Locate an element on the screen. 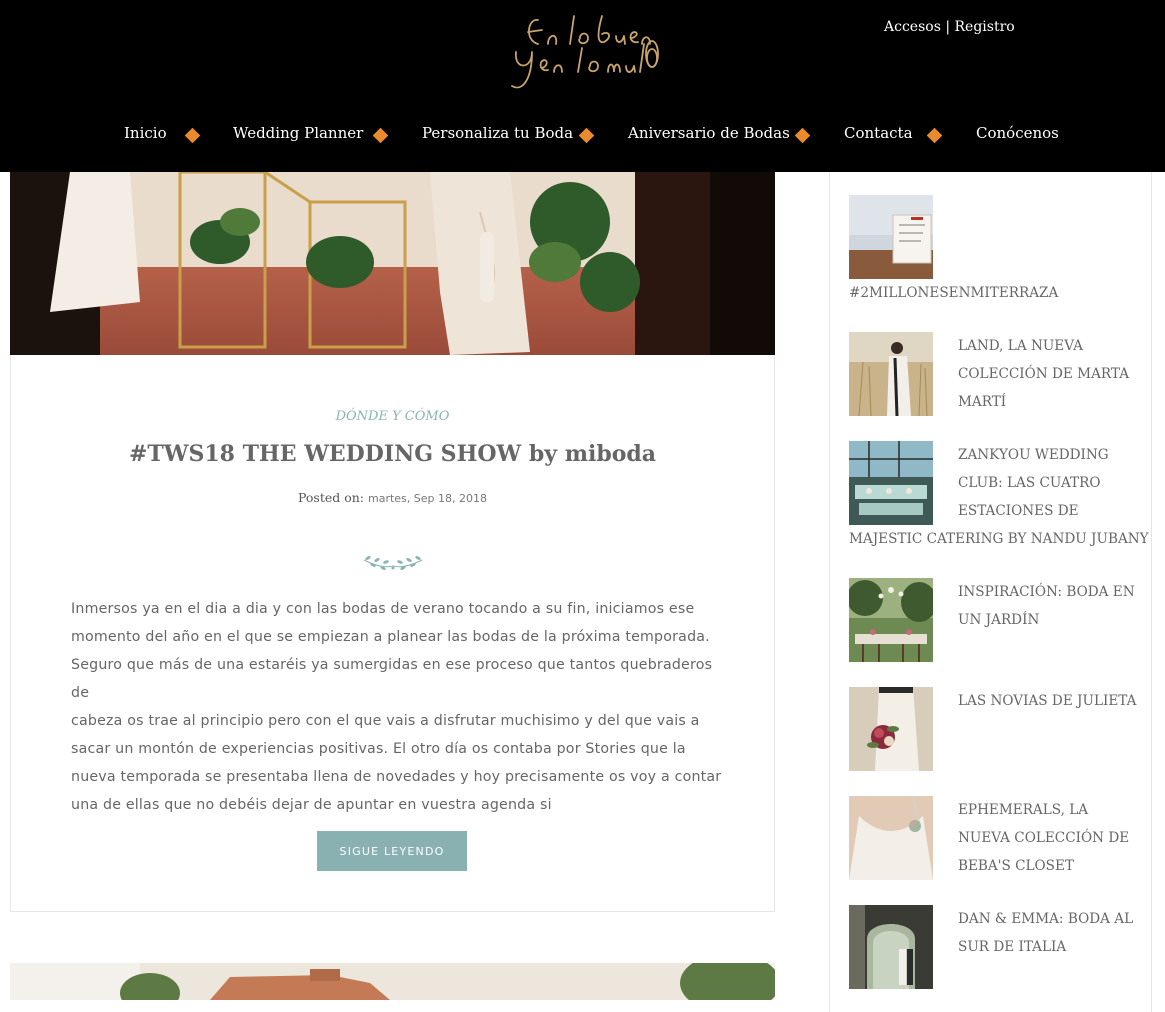 This screenshot has width=1165, height=1012. post-category: DÓNDE Y CÓMO is located at coordinates (392, 416).